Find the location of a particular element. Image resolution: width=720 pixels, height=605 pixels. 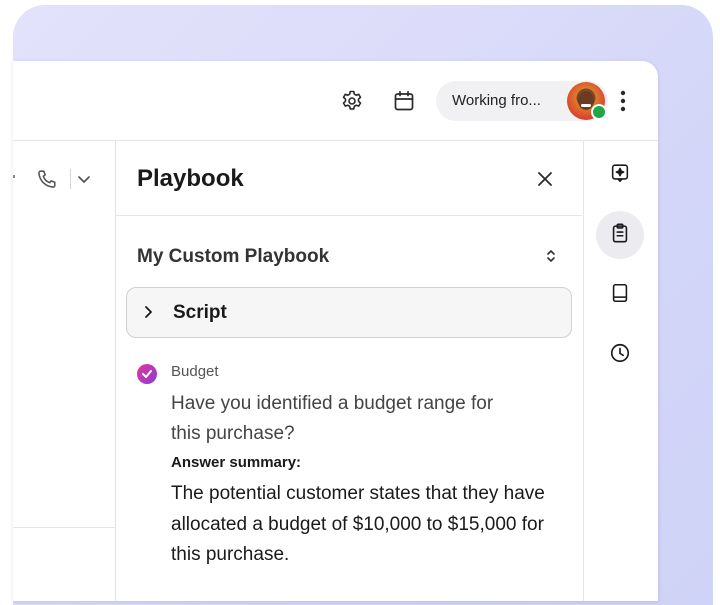

ai-assist-icon is located at coordinates (620, 175).